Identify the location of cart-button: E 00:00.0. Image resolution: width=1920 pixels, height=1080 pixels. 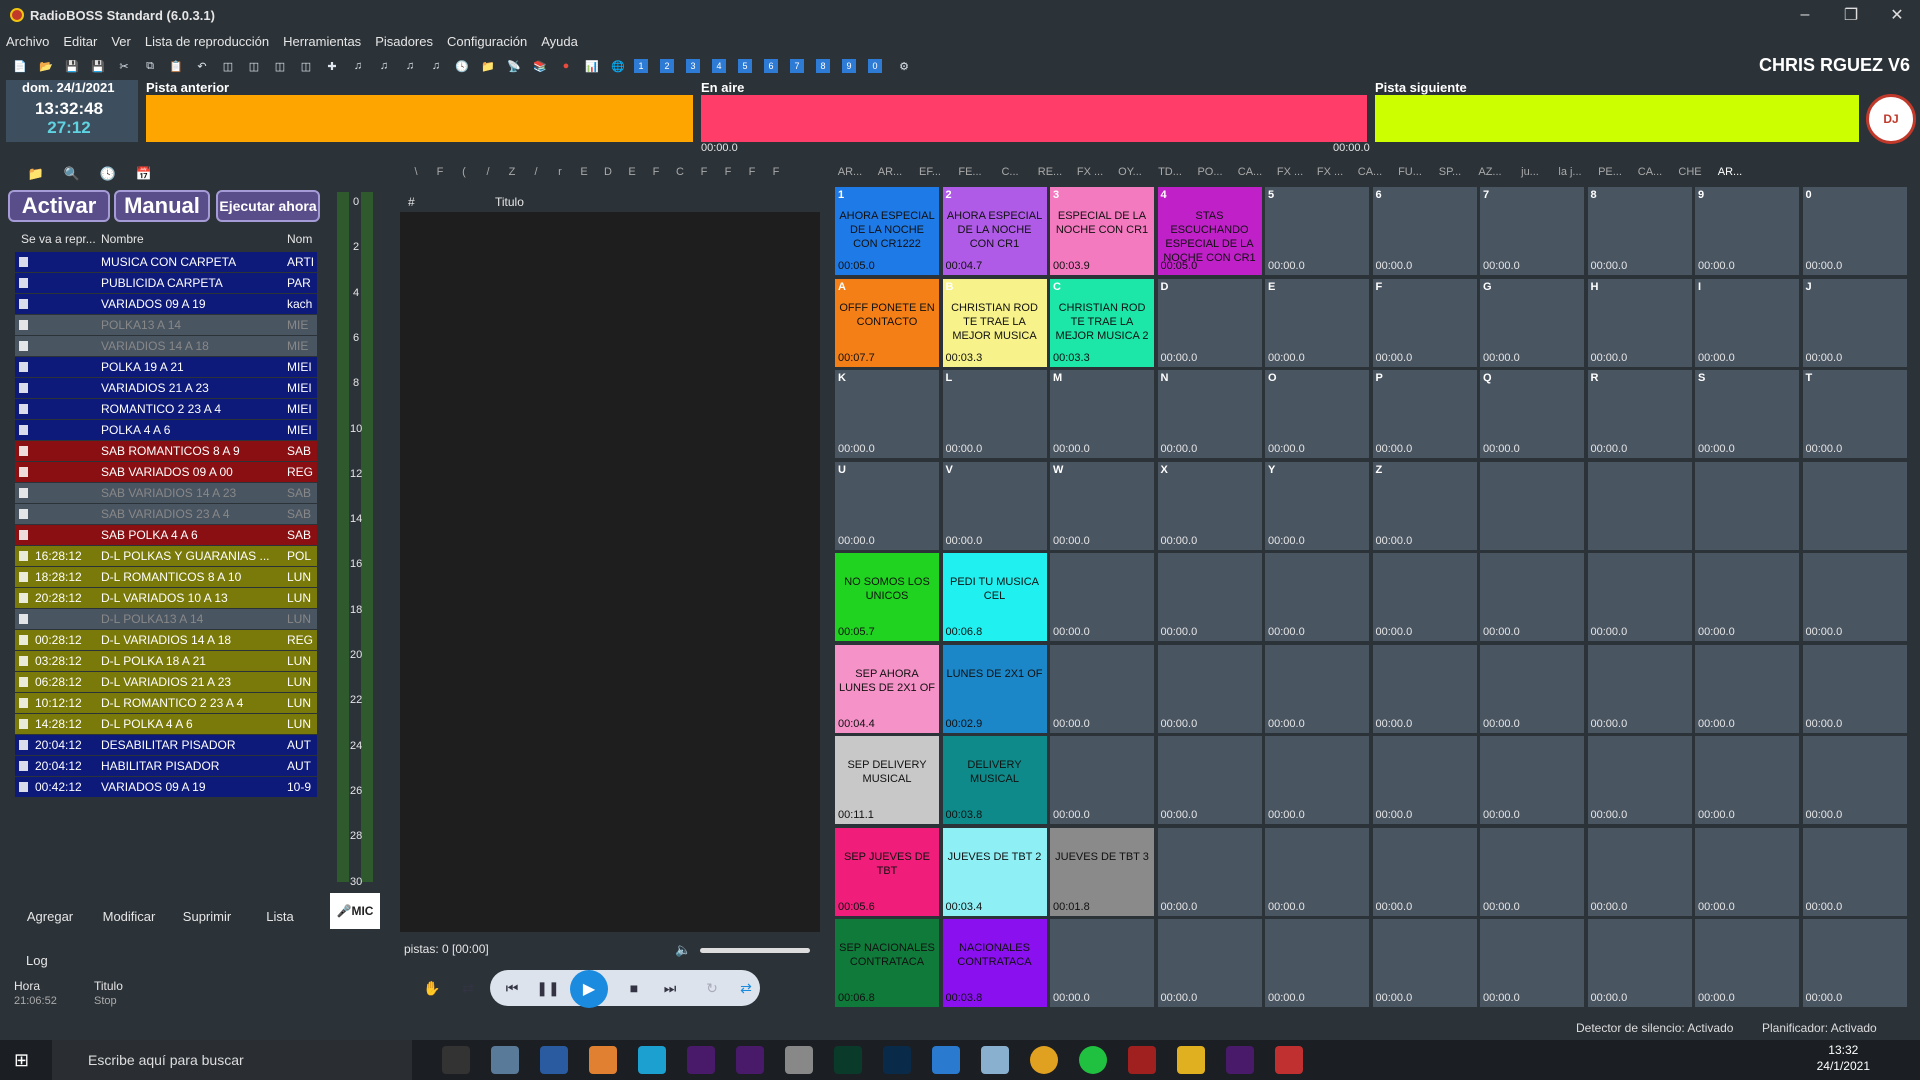
(1317, 322).